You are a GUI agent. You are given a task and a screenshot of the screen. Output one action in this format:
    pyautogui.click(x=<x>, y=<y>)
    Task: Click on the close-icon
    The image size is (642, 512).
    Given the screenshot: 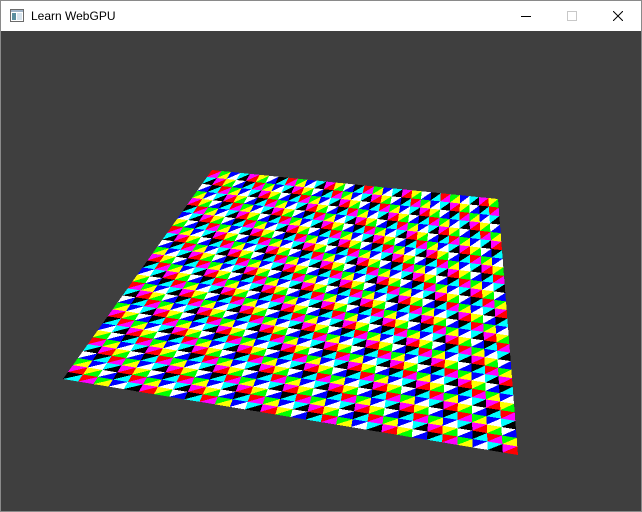 What is the action you would take?
    pyautogui.click(x=618, y=16)
    